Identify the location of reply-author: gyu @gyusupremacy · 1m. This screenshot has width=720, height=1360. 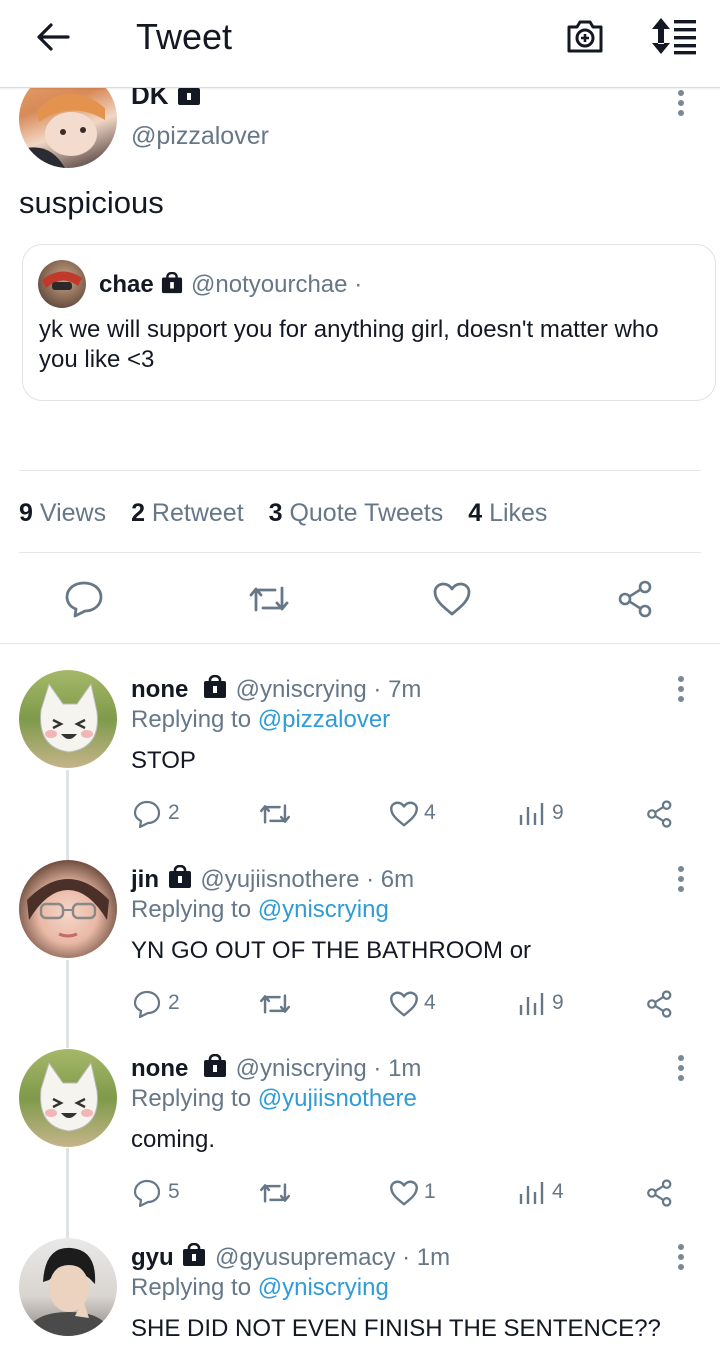
(290, 1257).